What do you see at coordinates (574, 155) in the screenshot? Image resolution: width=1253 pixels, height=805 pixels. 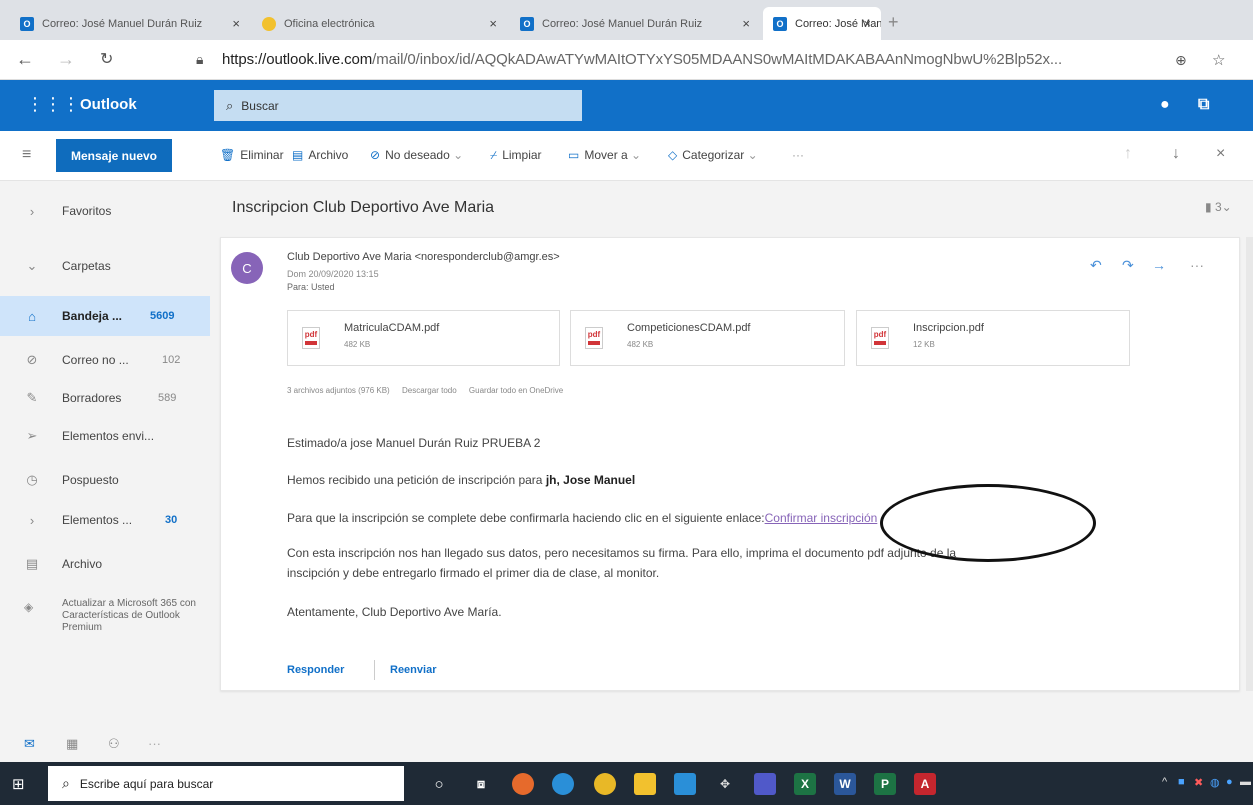 I see `folder-move-icon: ▭` at bounding box center [574, 155].